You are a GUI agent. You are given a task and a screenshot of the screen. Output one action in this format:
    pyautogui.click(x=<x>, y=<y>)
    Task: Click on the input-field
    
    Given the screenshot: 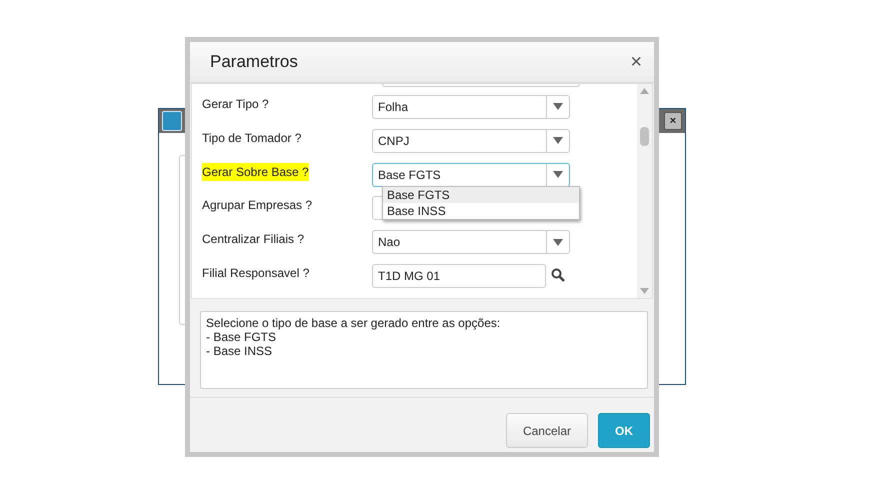 What is the action you would take?
    pyautogui.click(x=481, y=85)
    